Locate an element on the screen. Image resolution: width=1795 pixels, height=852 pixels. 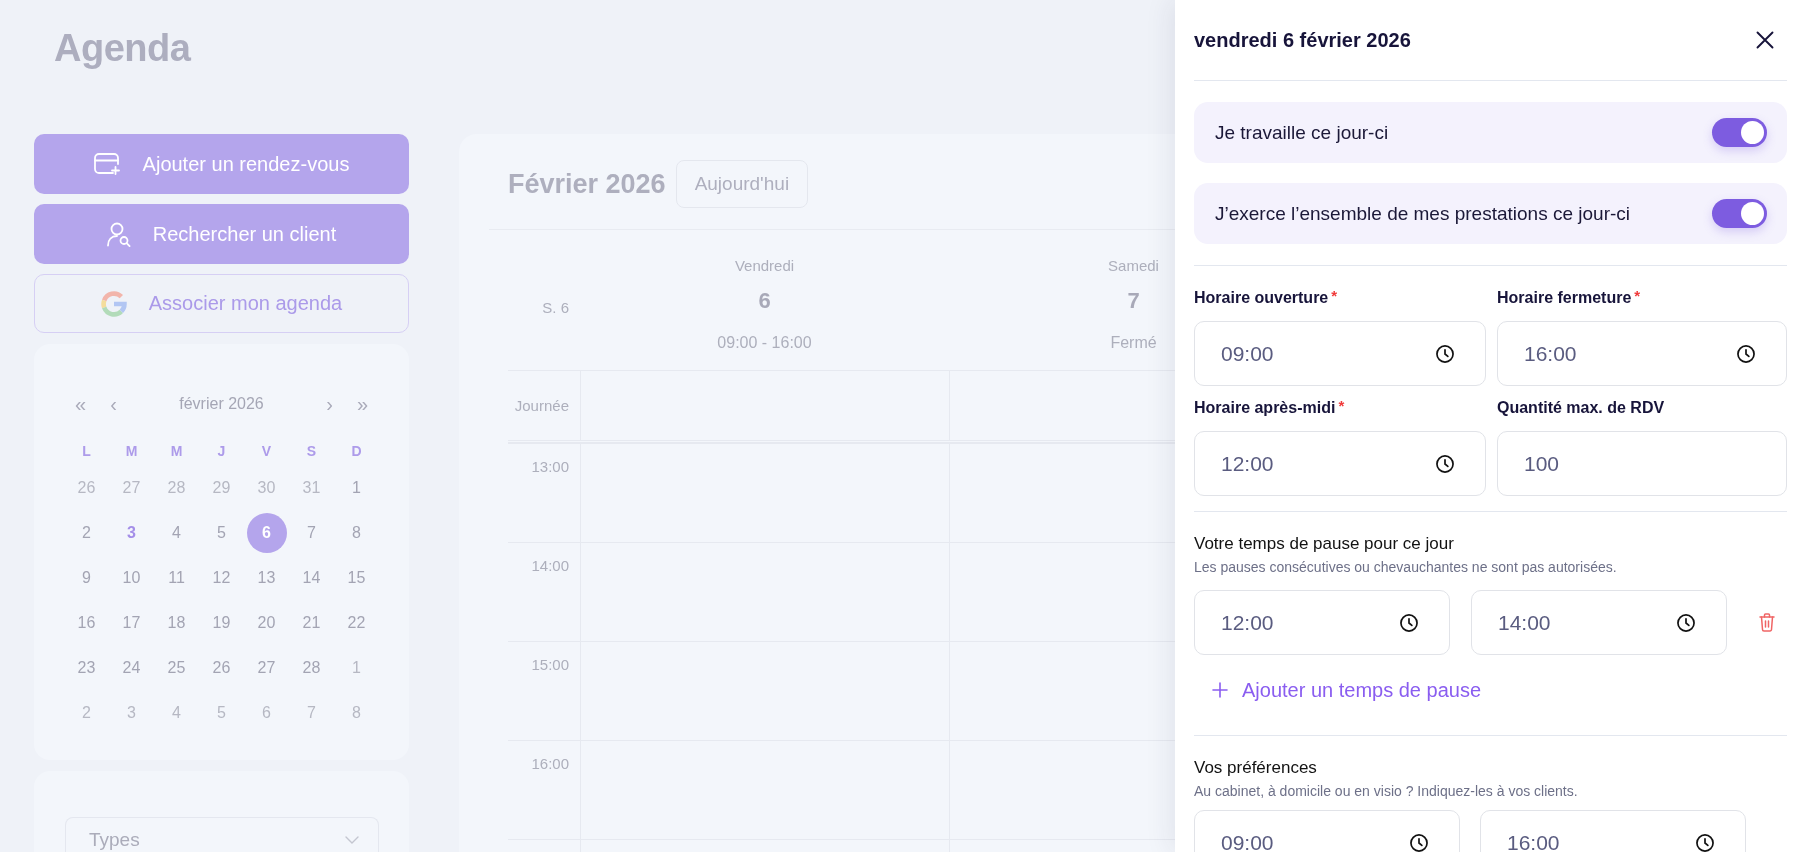
calendar-day: 30 is located at coordinates (266, 487).